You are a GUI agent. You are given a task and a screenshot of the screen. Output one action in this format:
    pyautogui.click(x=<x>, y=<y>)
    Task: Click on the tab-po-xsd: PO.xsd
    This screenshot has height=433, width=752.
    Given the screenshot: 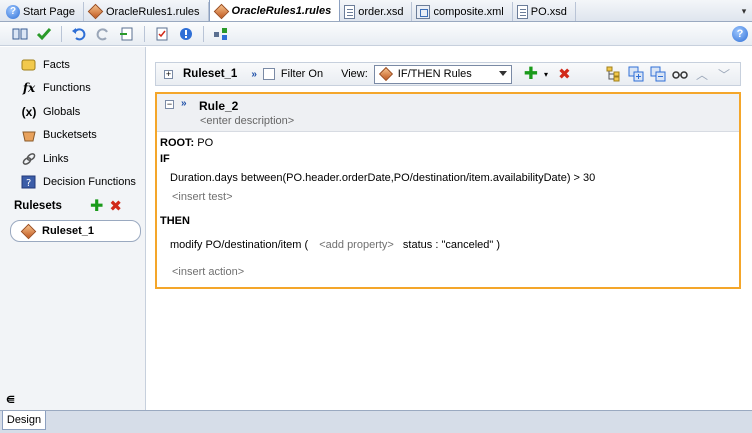 What is the action you would take?
    pyautogui.click(x=544, y=11)
    